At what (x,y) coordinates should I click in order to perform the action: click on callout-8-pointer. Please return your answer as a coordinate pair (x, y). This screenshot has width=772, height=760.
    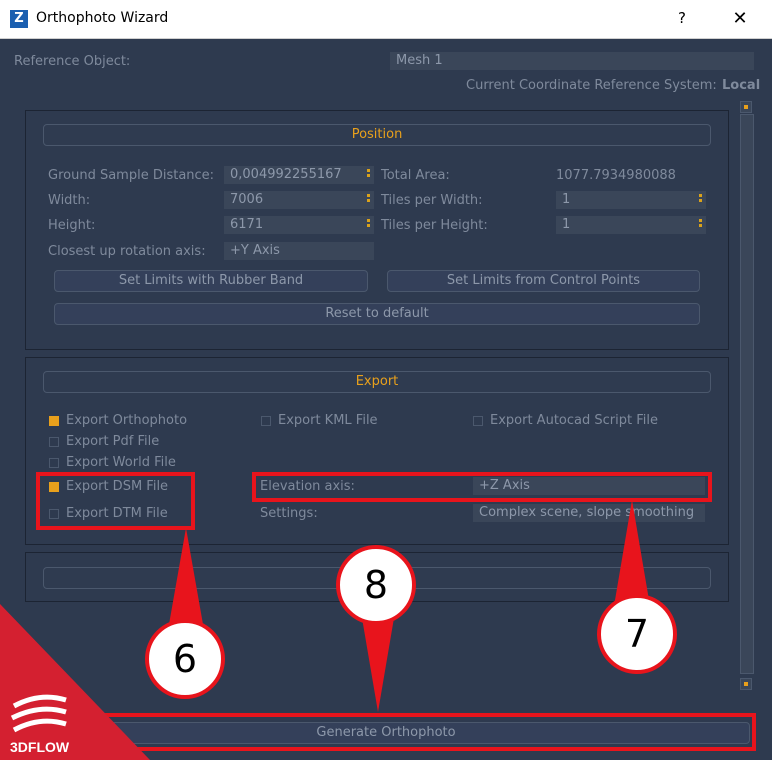
    Looking at the image, I should click on (378, 665).